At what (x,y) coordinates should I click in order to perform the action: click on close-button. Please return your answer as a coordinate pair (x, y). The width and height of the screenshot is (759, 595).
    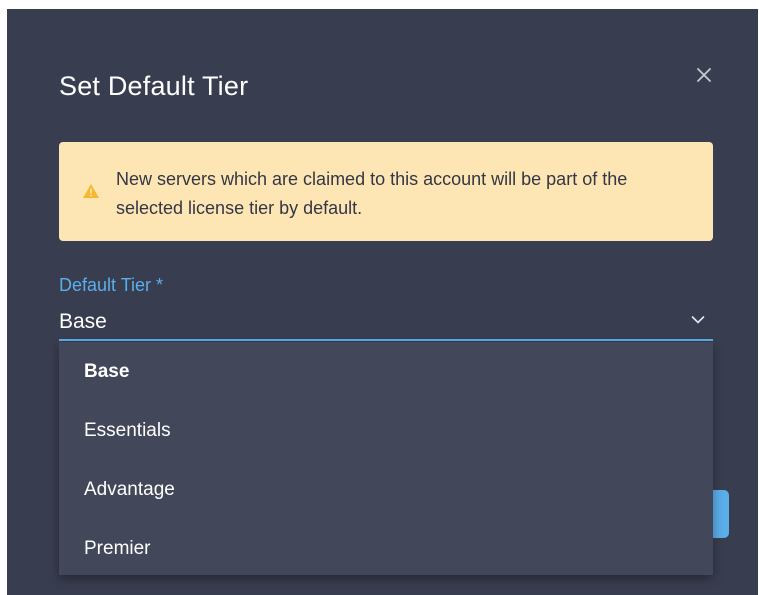
    Looking at the image, I should click on (704, 75).